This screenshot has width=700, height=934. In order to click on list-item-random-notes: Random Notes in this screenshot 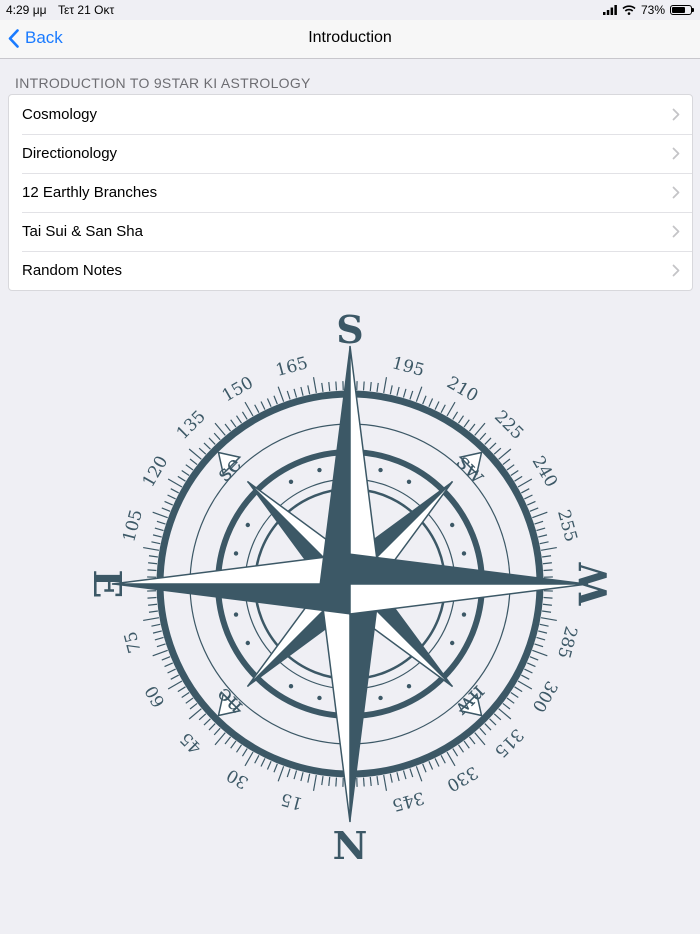, I will do `click(350, 270)`.